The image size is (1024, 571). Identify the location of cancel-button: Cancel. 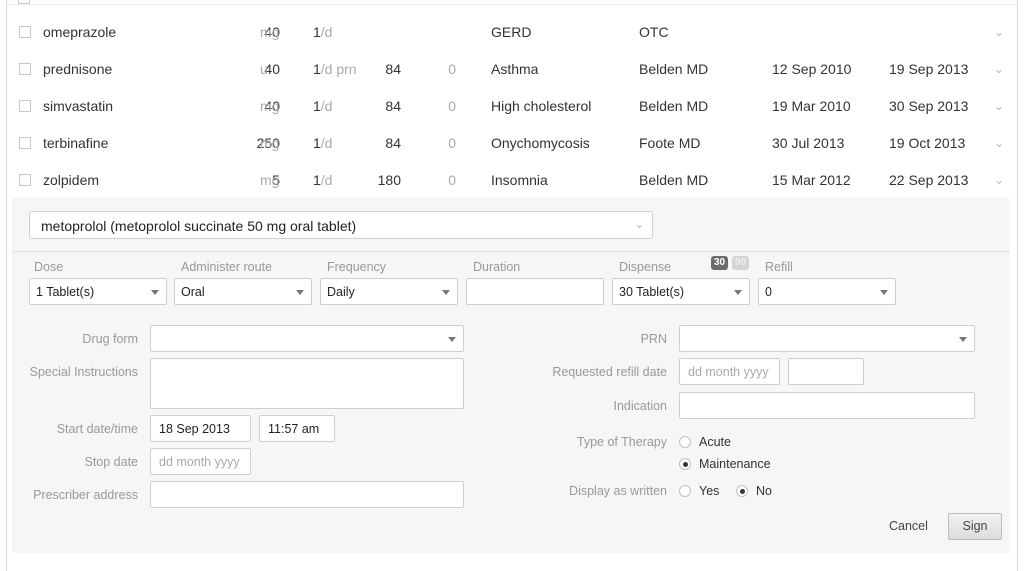
(908, 526).